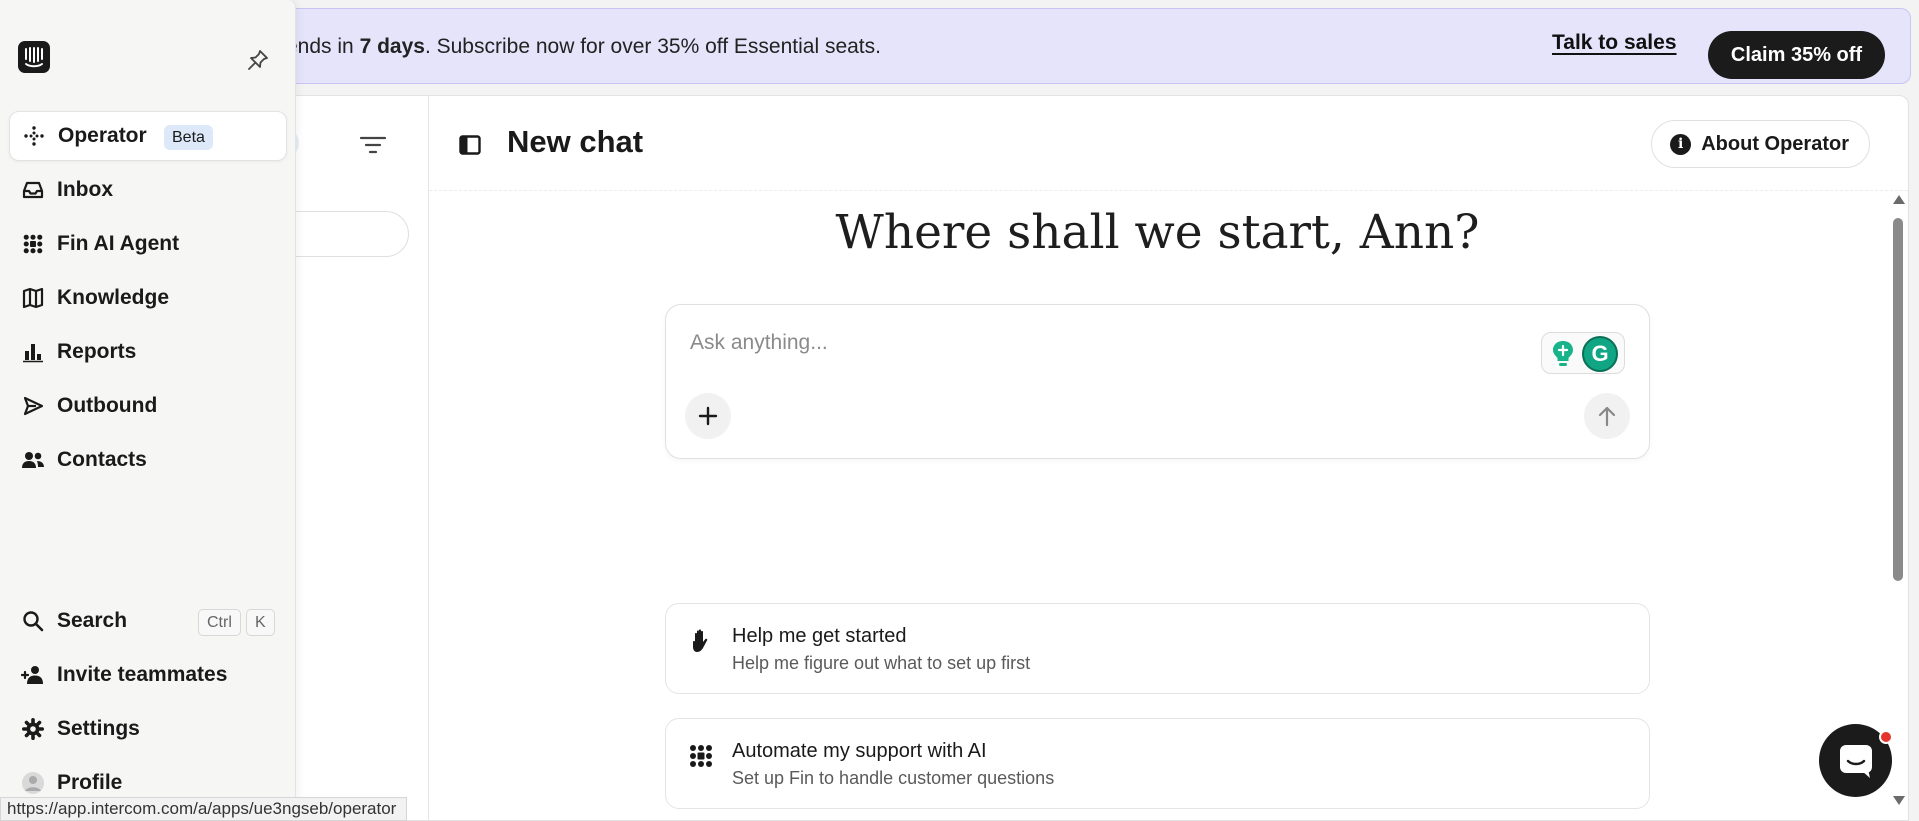 The width and height of the screenshot is (1919, 821). What do you see at coordinates (34, 136) in the screenshot?
I see `operator-icon` at bounding box center [34, 136].